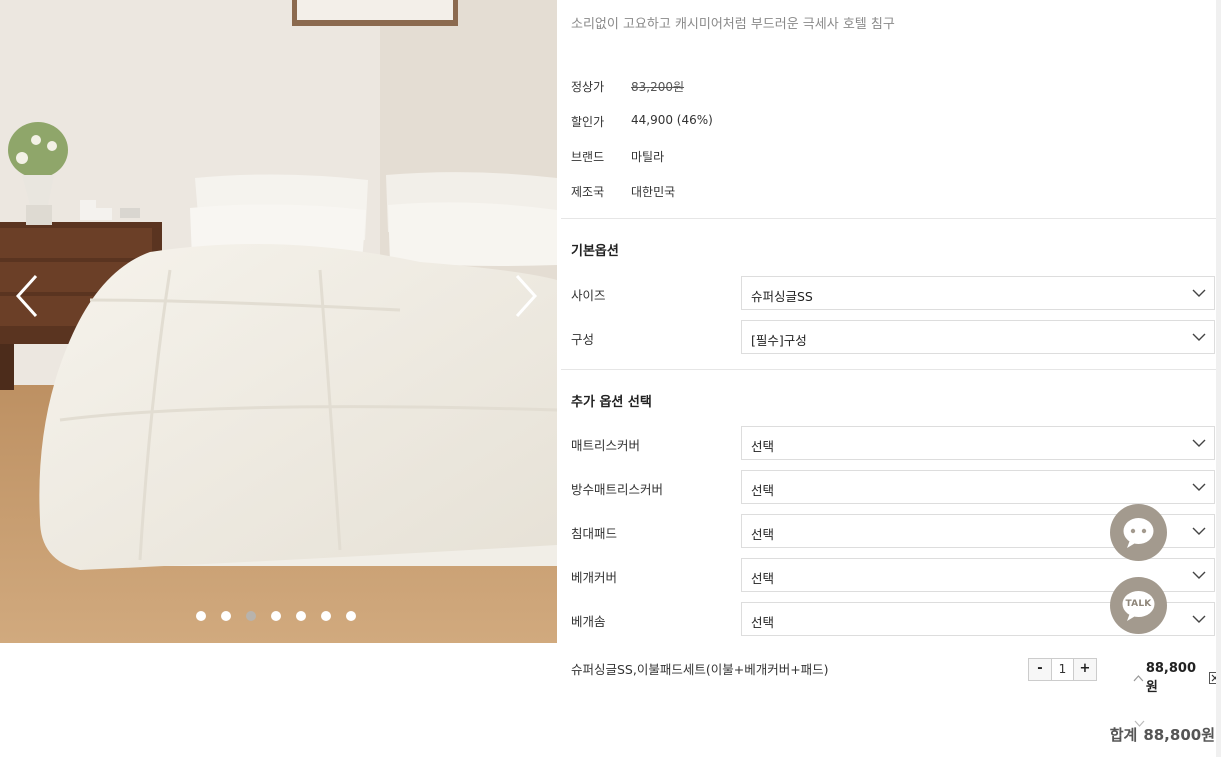  I want to click on product-subtitle: 소리없이 고요하고 캐시미어처럼 부드러운 극세사 호텔 침구, so click(733, 24).